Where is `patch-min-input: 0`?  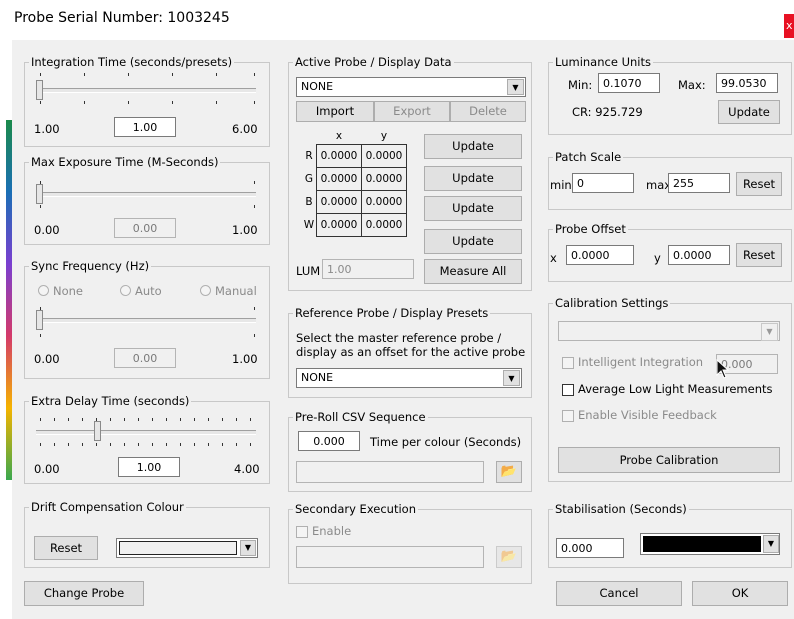 patch-min-input: 0 is located at coordinates (603, 183).